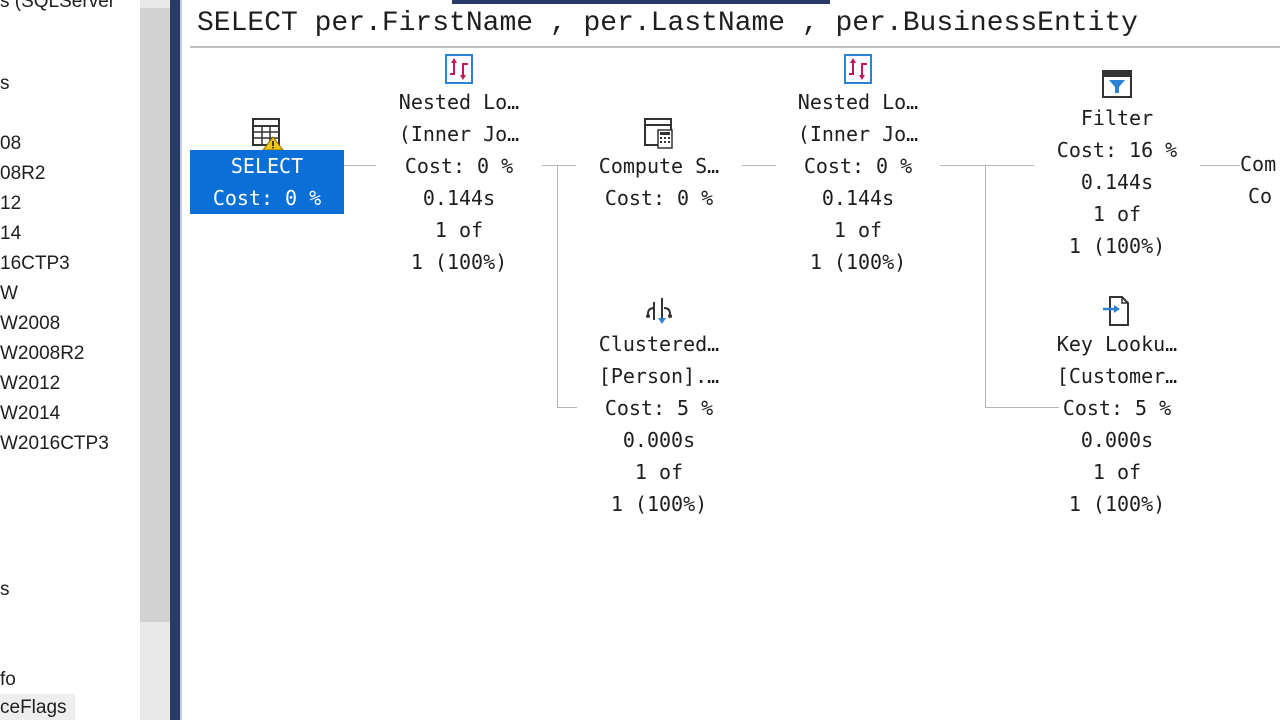  Describe the element at coordinates (735, 47) in the screenshot. I see `query-divider` at that location.